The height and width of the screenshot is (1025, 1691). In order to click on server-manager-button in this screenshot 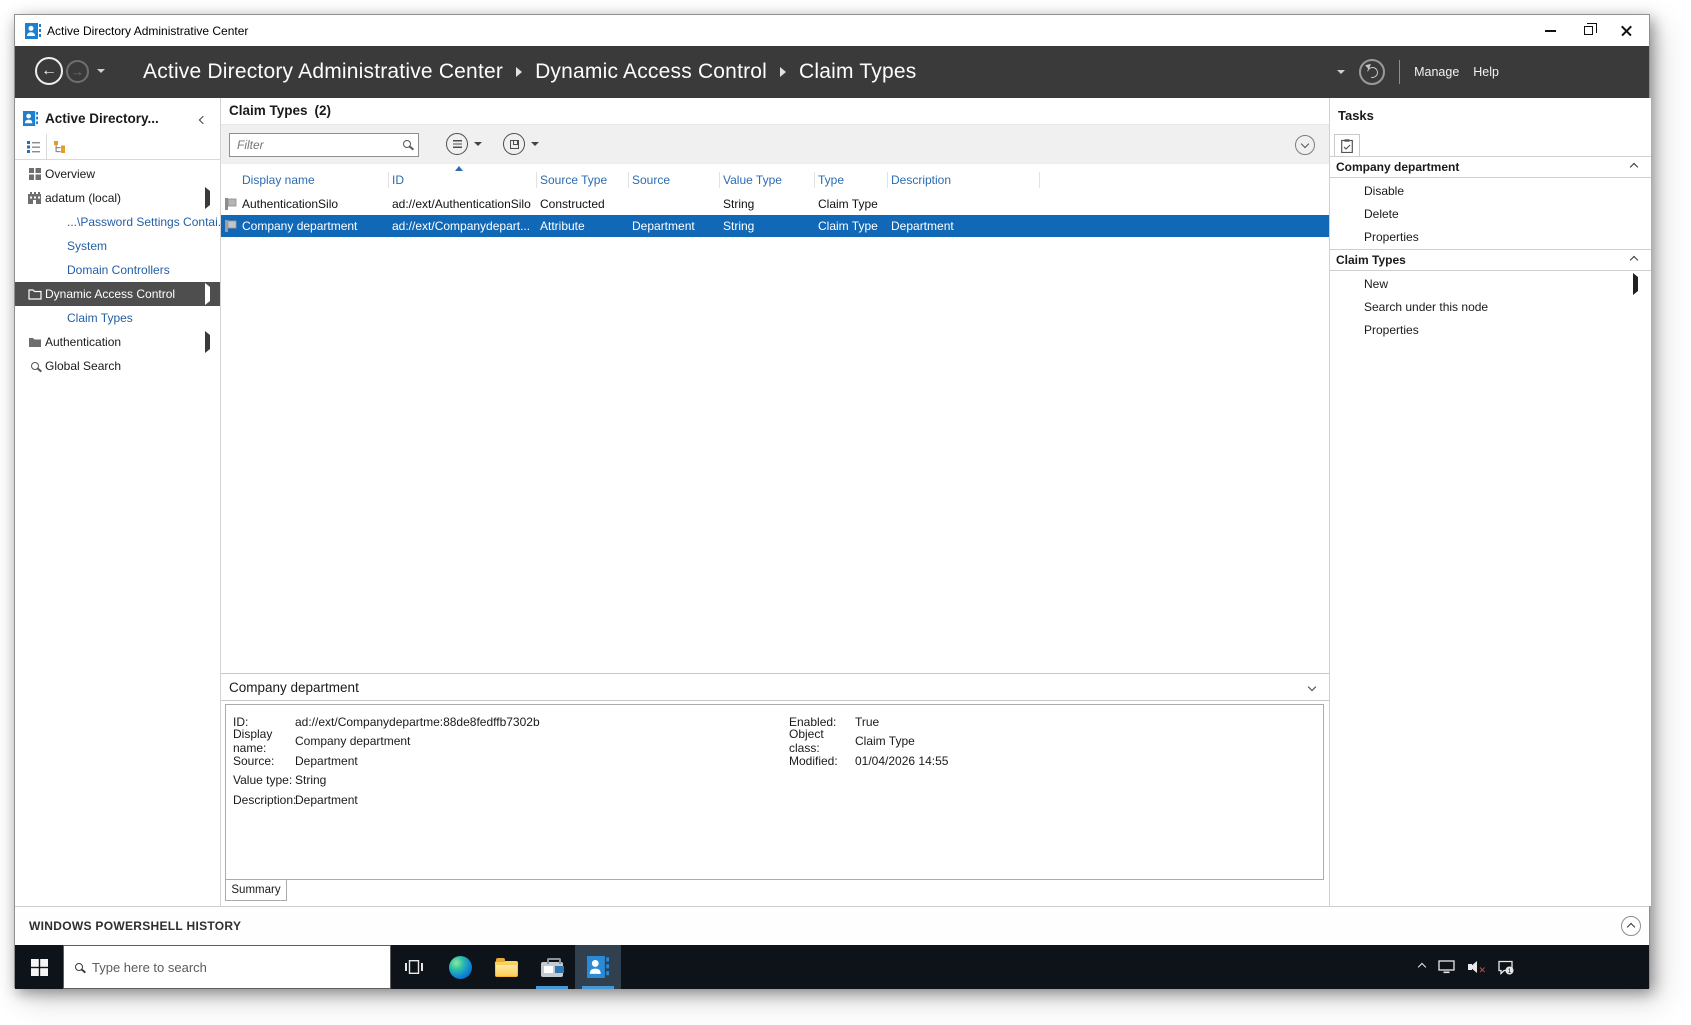, I will do `click(552, 967)`.